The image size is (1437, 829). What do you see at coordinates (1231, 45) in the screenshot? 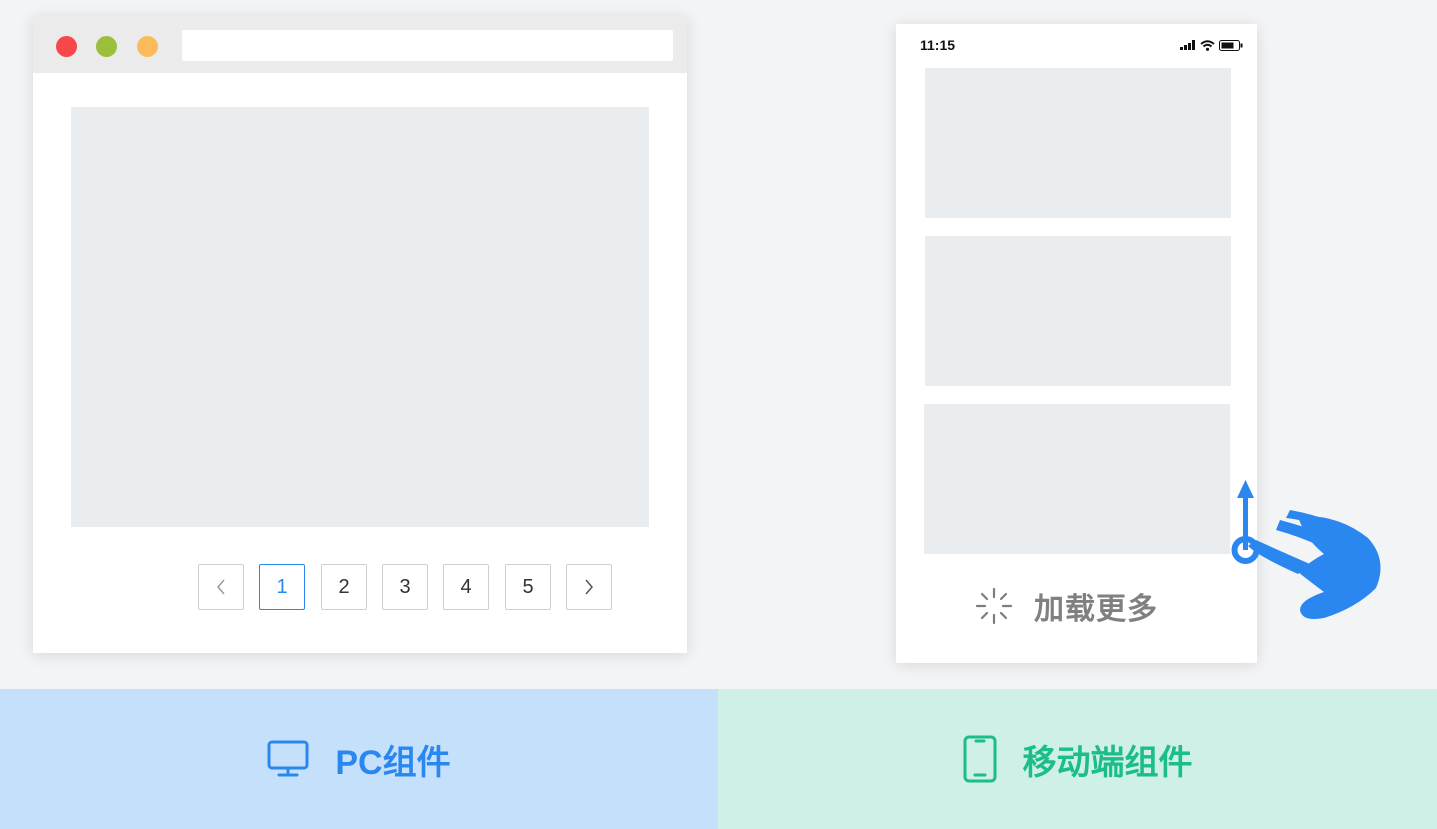
I see `battery-icon` at bounding box center [1231, 45].